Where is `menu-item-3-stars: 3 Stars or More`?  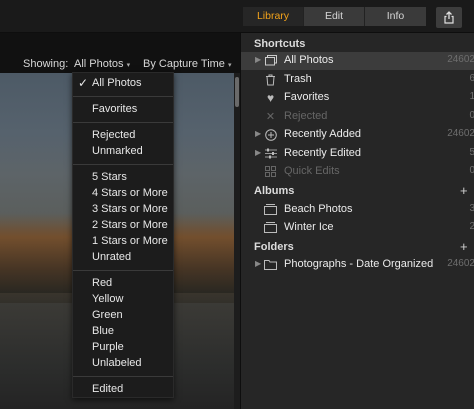 menu-item-3-stars: 3 Stars or More is located at coordinates (123, 209).